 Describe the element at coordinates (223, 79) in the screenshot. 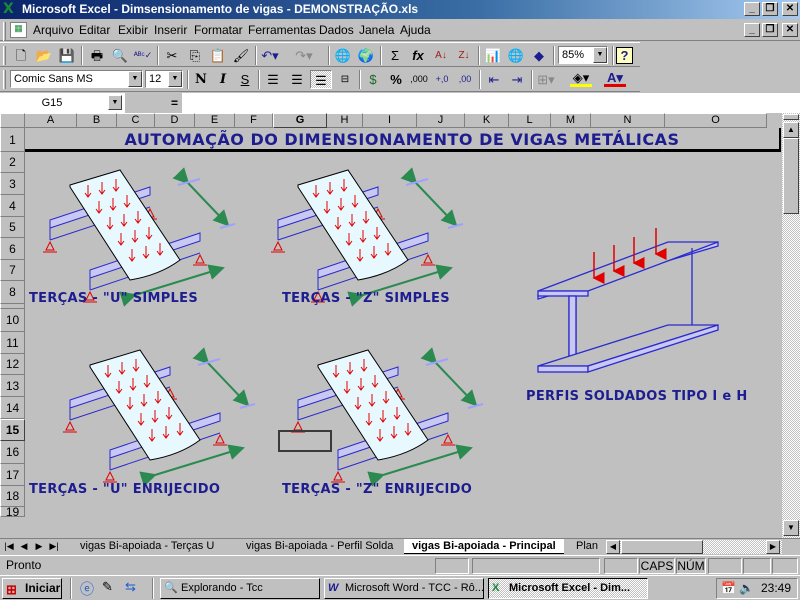

I see `italic-button: I` at that location.